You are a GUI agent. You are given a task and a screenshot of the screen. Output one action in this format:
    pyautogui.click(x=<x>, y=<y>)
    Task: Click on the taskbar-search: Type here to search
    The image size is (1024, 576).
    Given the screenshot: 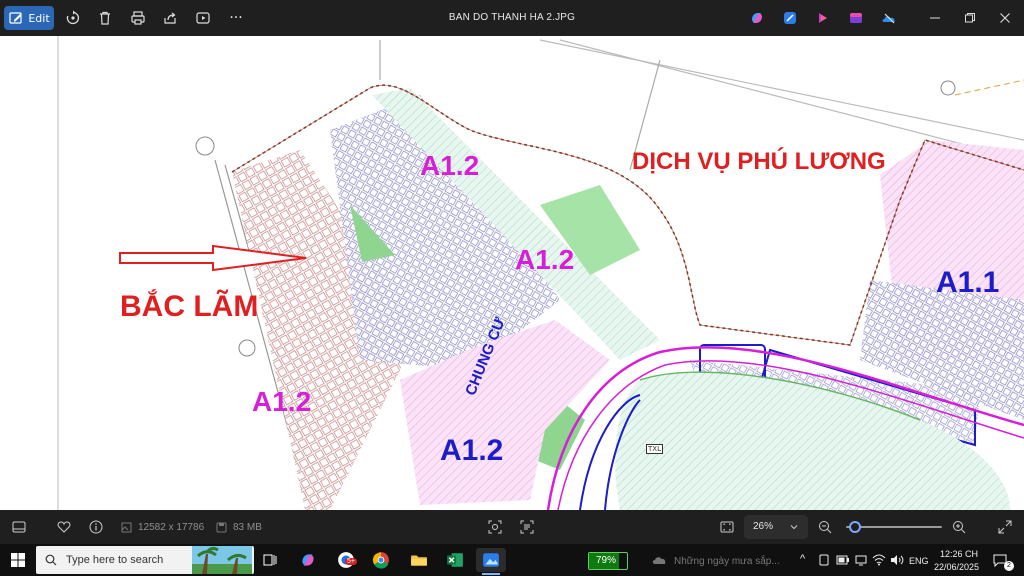 What is the action you would take?
    pyautogui.click(x=145, y=560)
    